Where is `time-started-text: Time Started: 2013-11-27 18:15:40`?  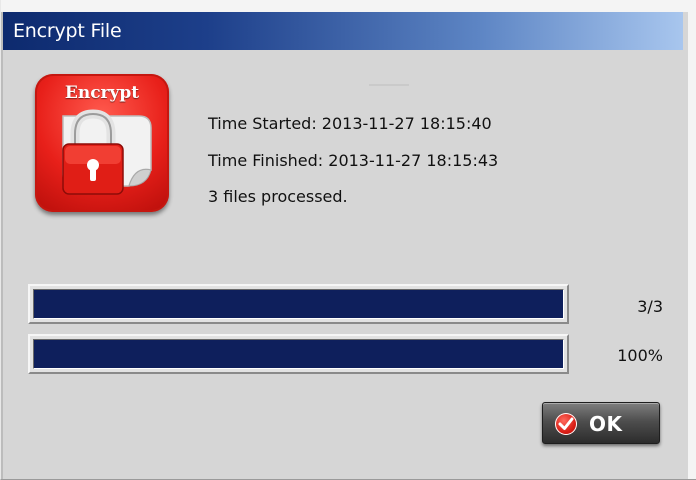 time-started-text: Time Started: 2013-11-27 18:15:40 is located at coordinates (350, 123).